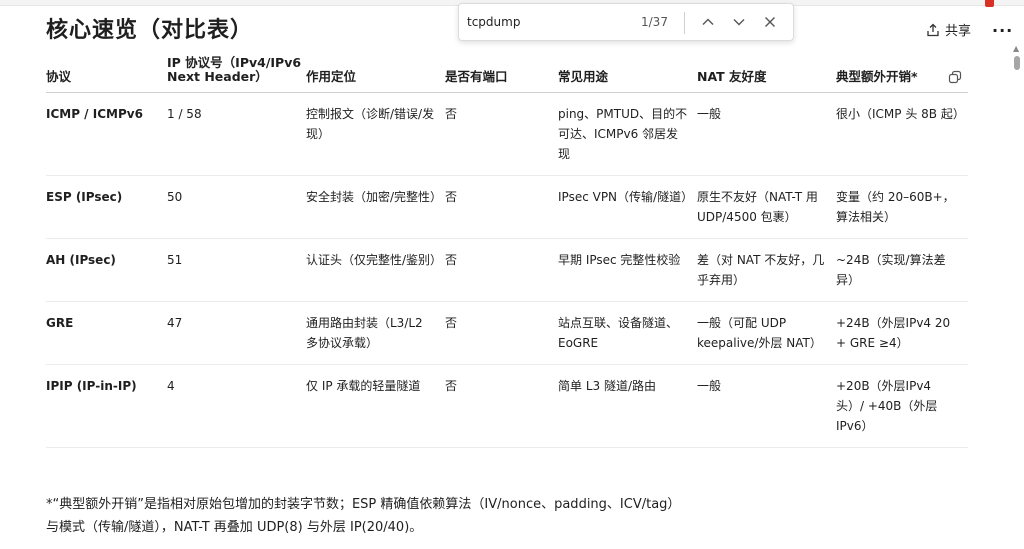 This screenshot has width=1024, height=549. Describe the element at coordinates (627, 74) in the screenshot. I see `column-header: 常见用途` at that location.